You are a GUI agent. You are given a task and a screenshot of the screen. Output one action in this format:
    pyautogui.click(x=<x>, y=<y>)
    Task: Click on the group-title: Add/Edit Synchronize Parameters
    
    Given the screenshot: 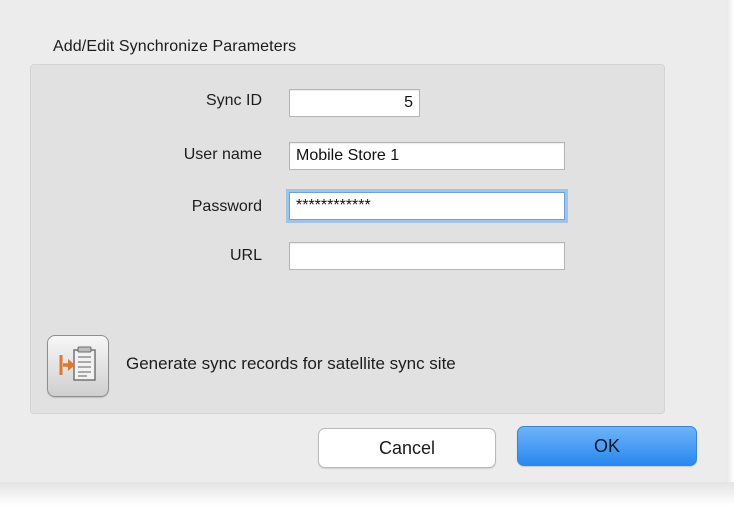 What is the action you would take?
    pyautogui.click(x=175, y=46)
    